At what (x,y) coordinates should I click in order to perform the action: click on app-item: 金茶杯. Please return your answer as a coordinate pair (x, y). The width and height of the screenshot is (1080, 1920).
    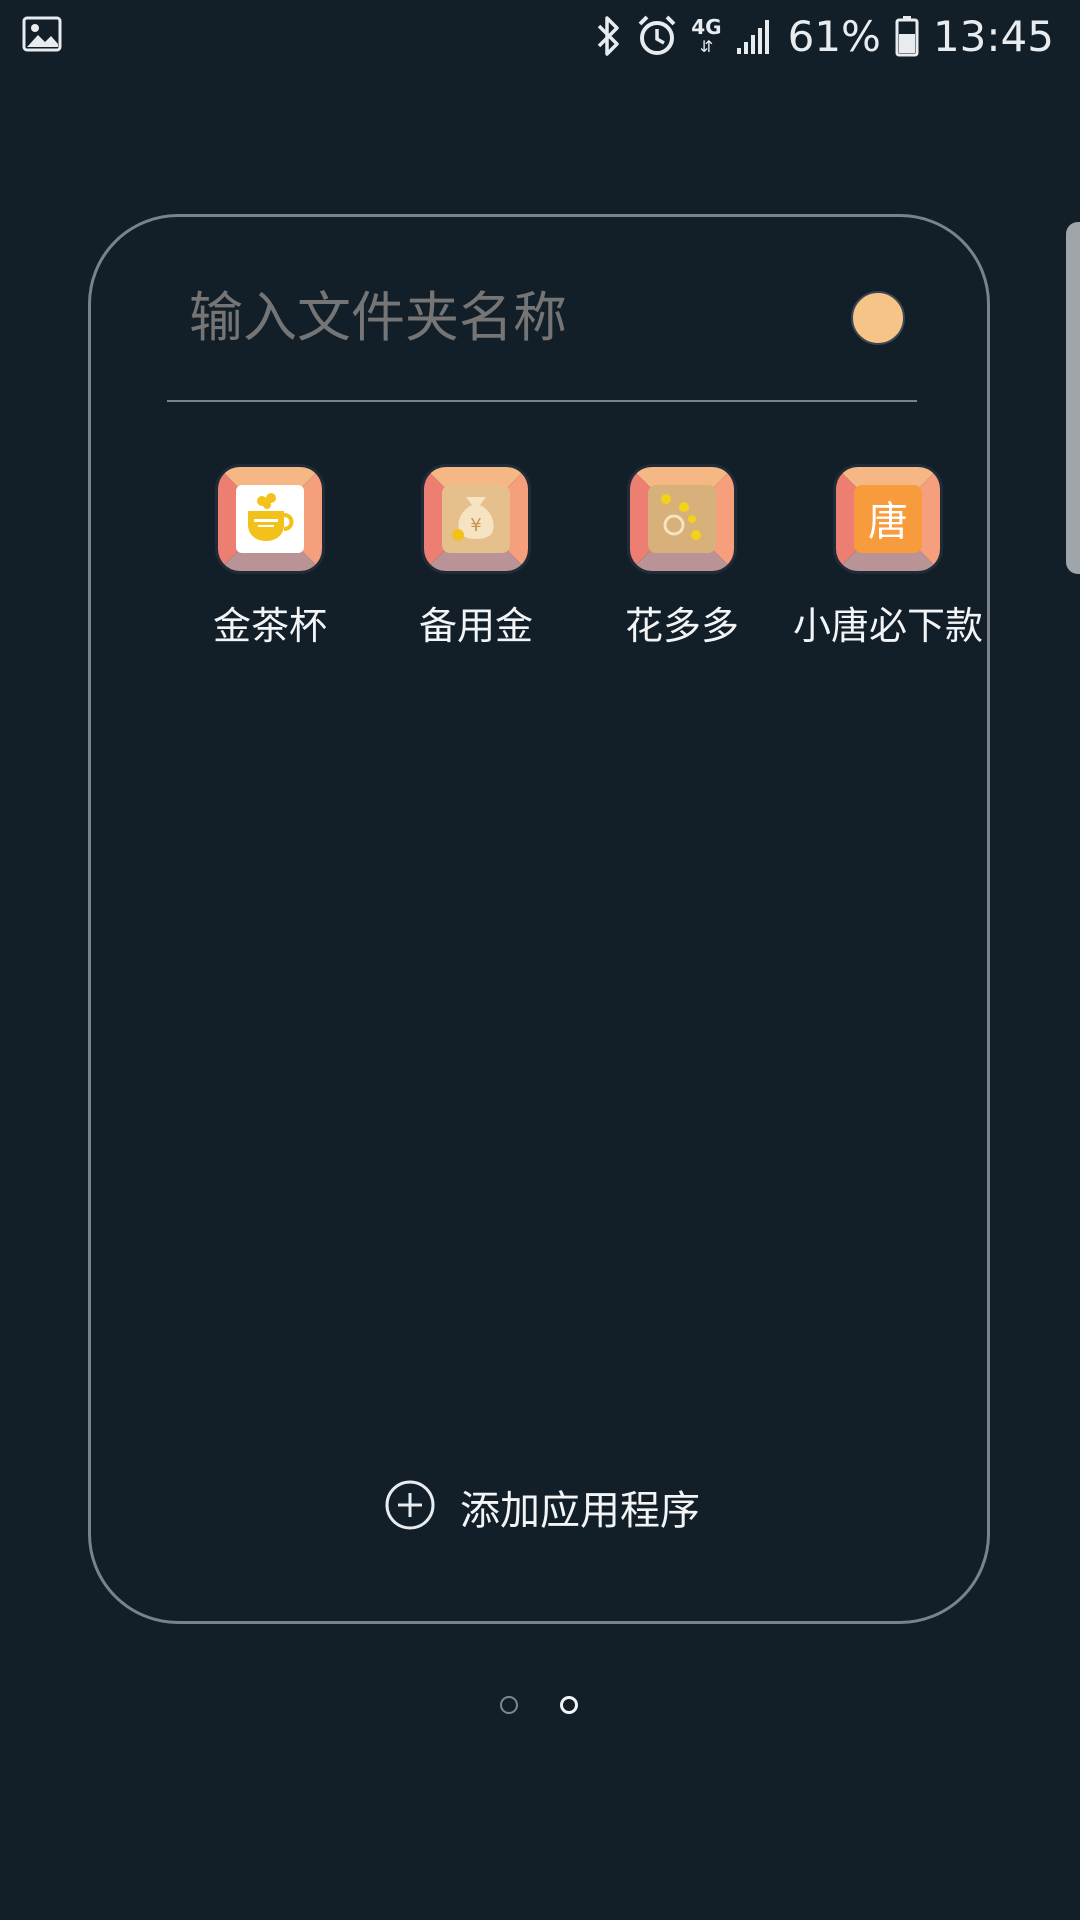
    Looking at the image, I should click on (270, 567).